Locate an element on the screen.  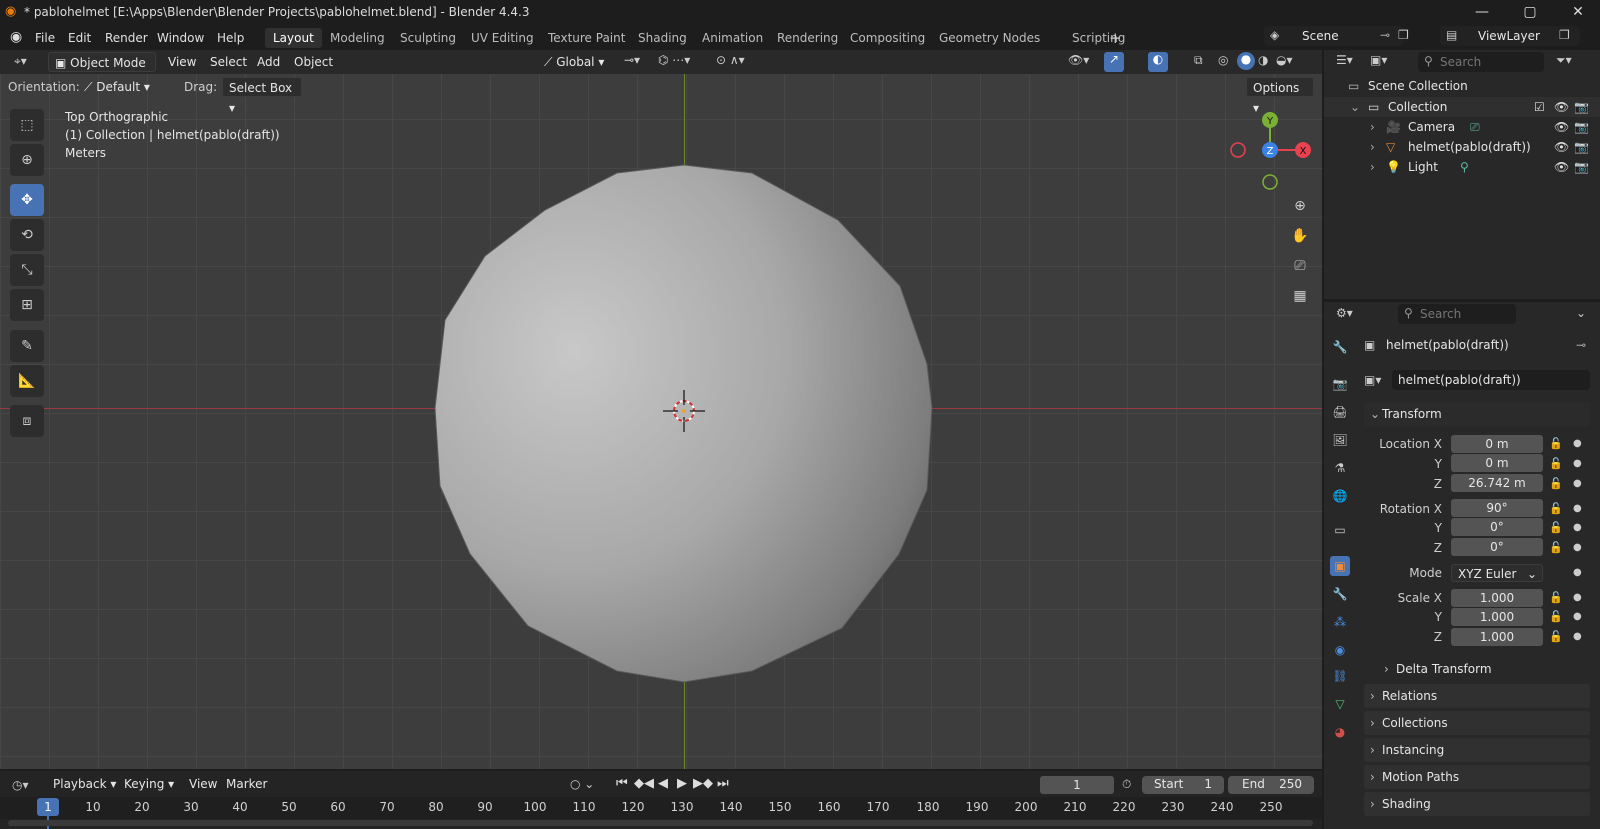
pan-hand-icon: ✋ is located at coordinates (1300, 236).